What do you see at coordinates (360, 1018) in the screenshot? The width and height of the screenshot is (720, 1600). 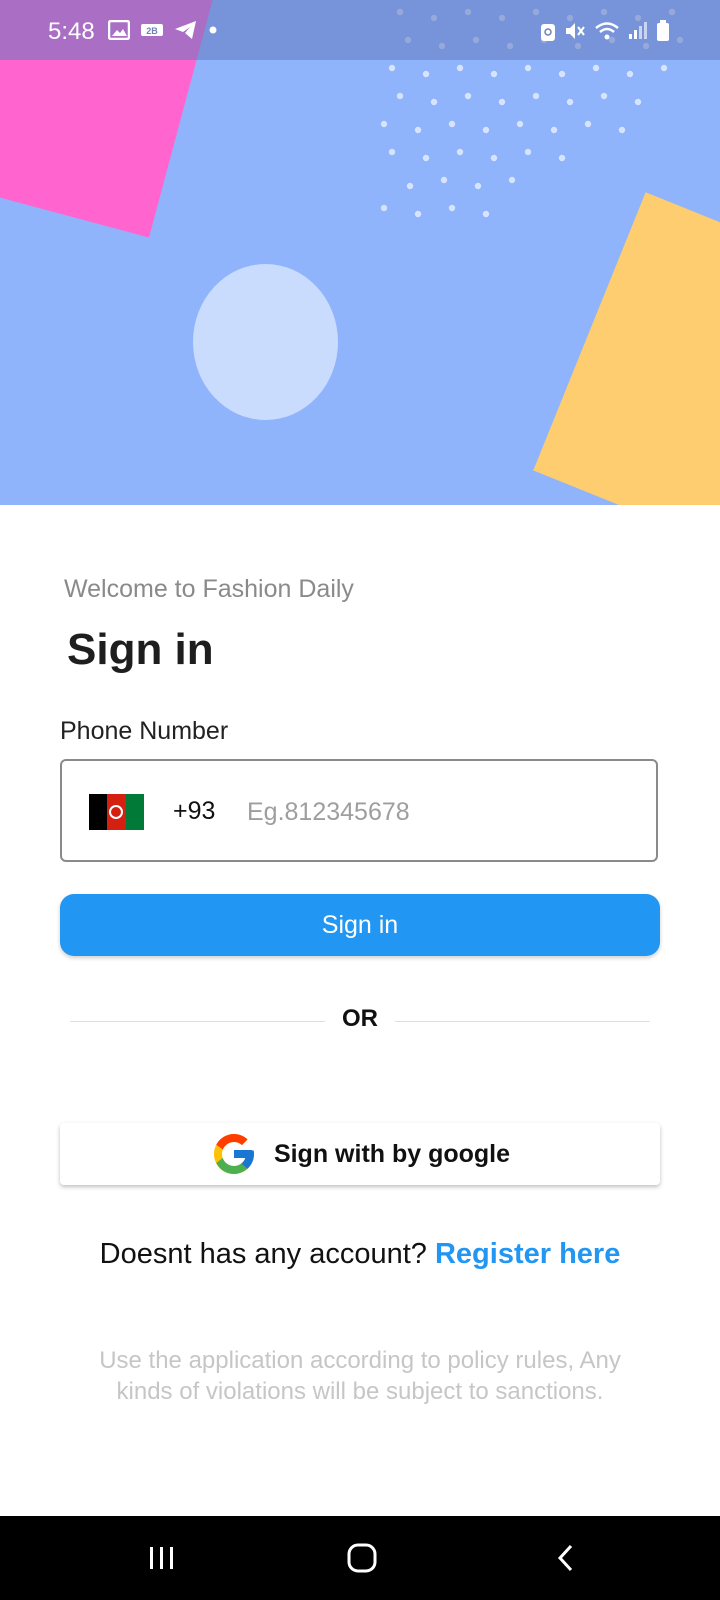 I see `or-divider-text: OR` at bounding box center [360, 1018].